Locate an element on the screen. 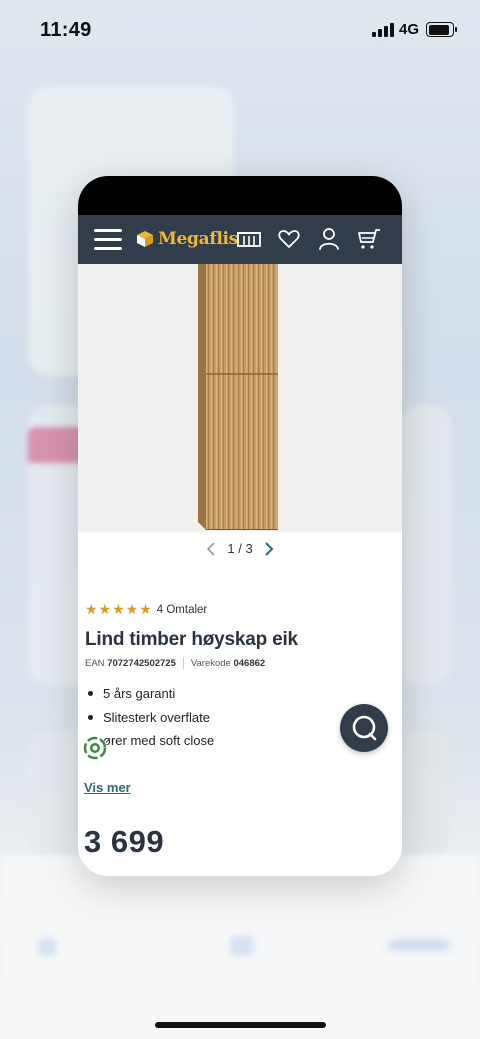  logo-text: Megaflis is located at coordinates (198, 239).